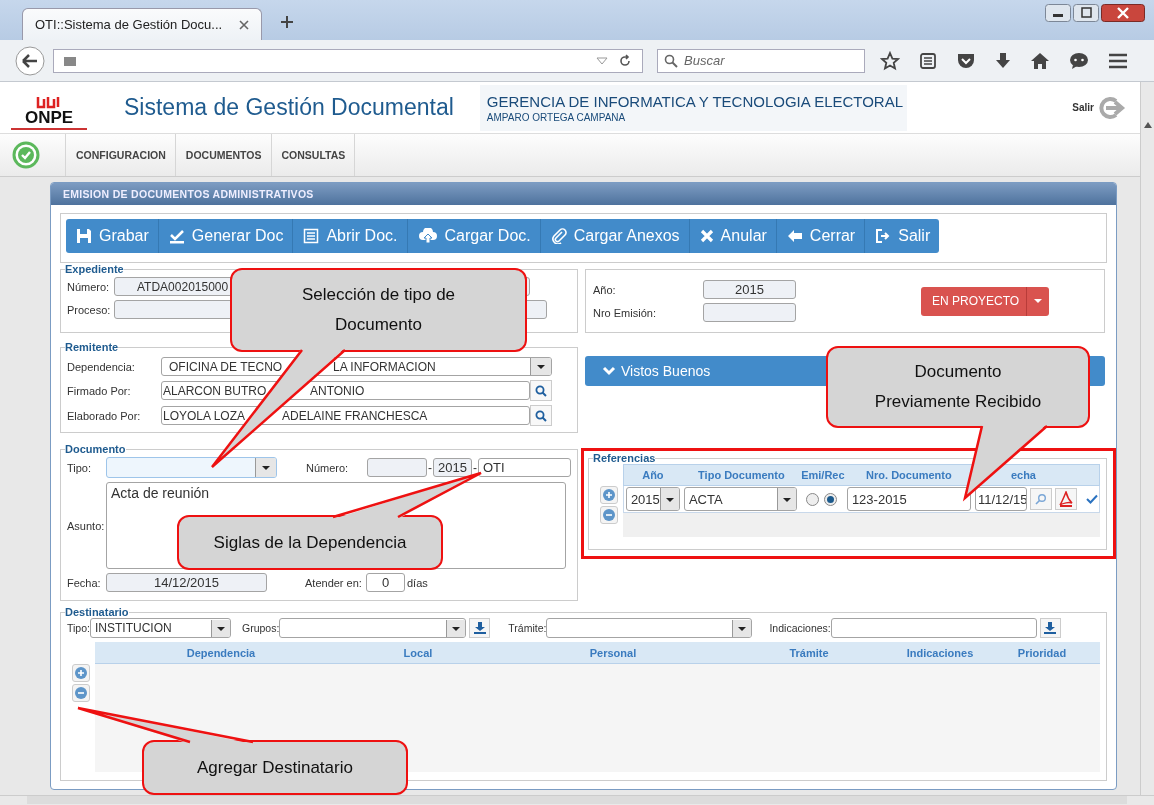  Describe the element at coordinates (378, 310) in the screenshot. I see `callout-tooltip: Selección de tipo de Documento` at that location.